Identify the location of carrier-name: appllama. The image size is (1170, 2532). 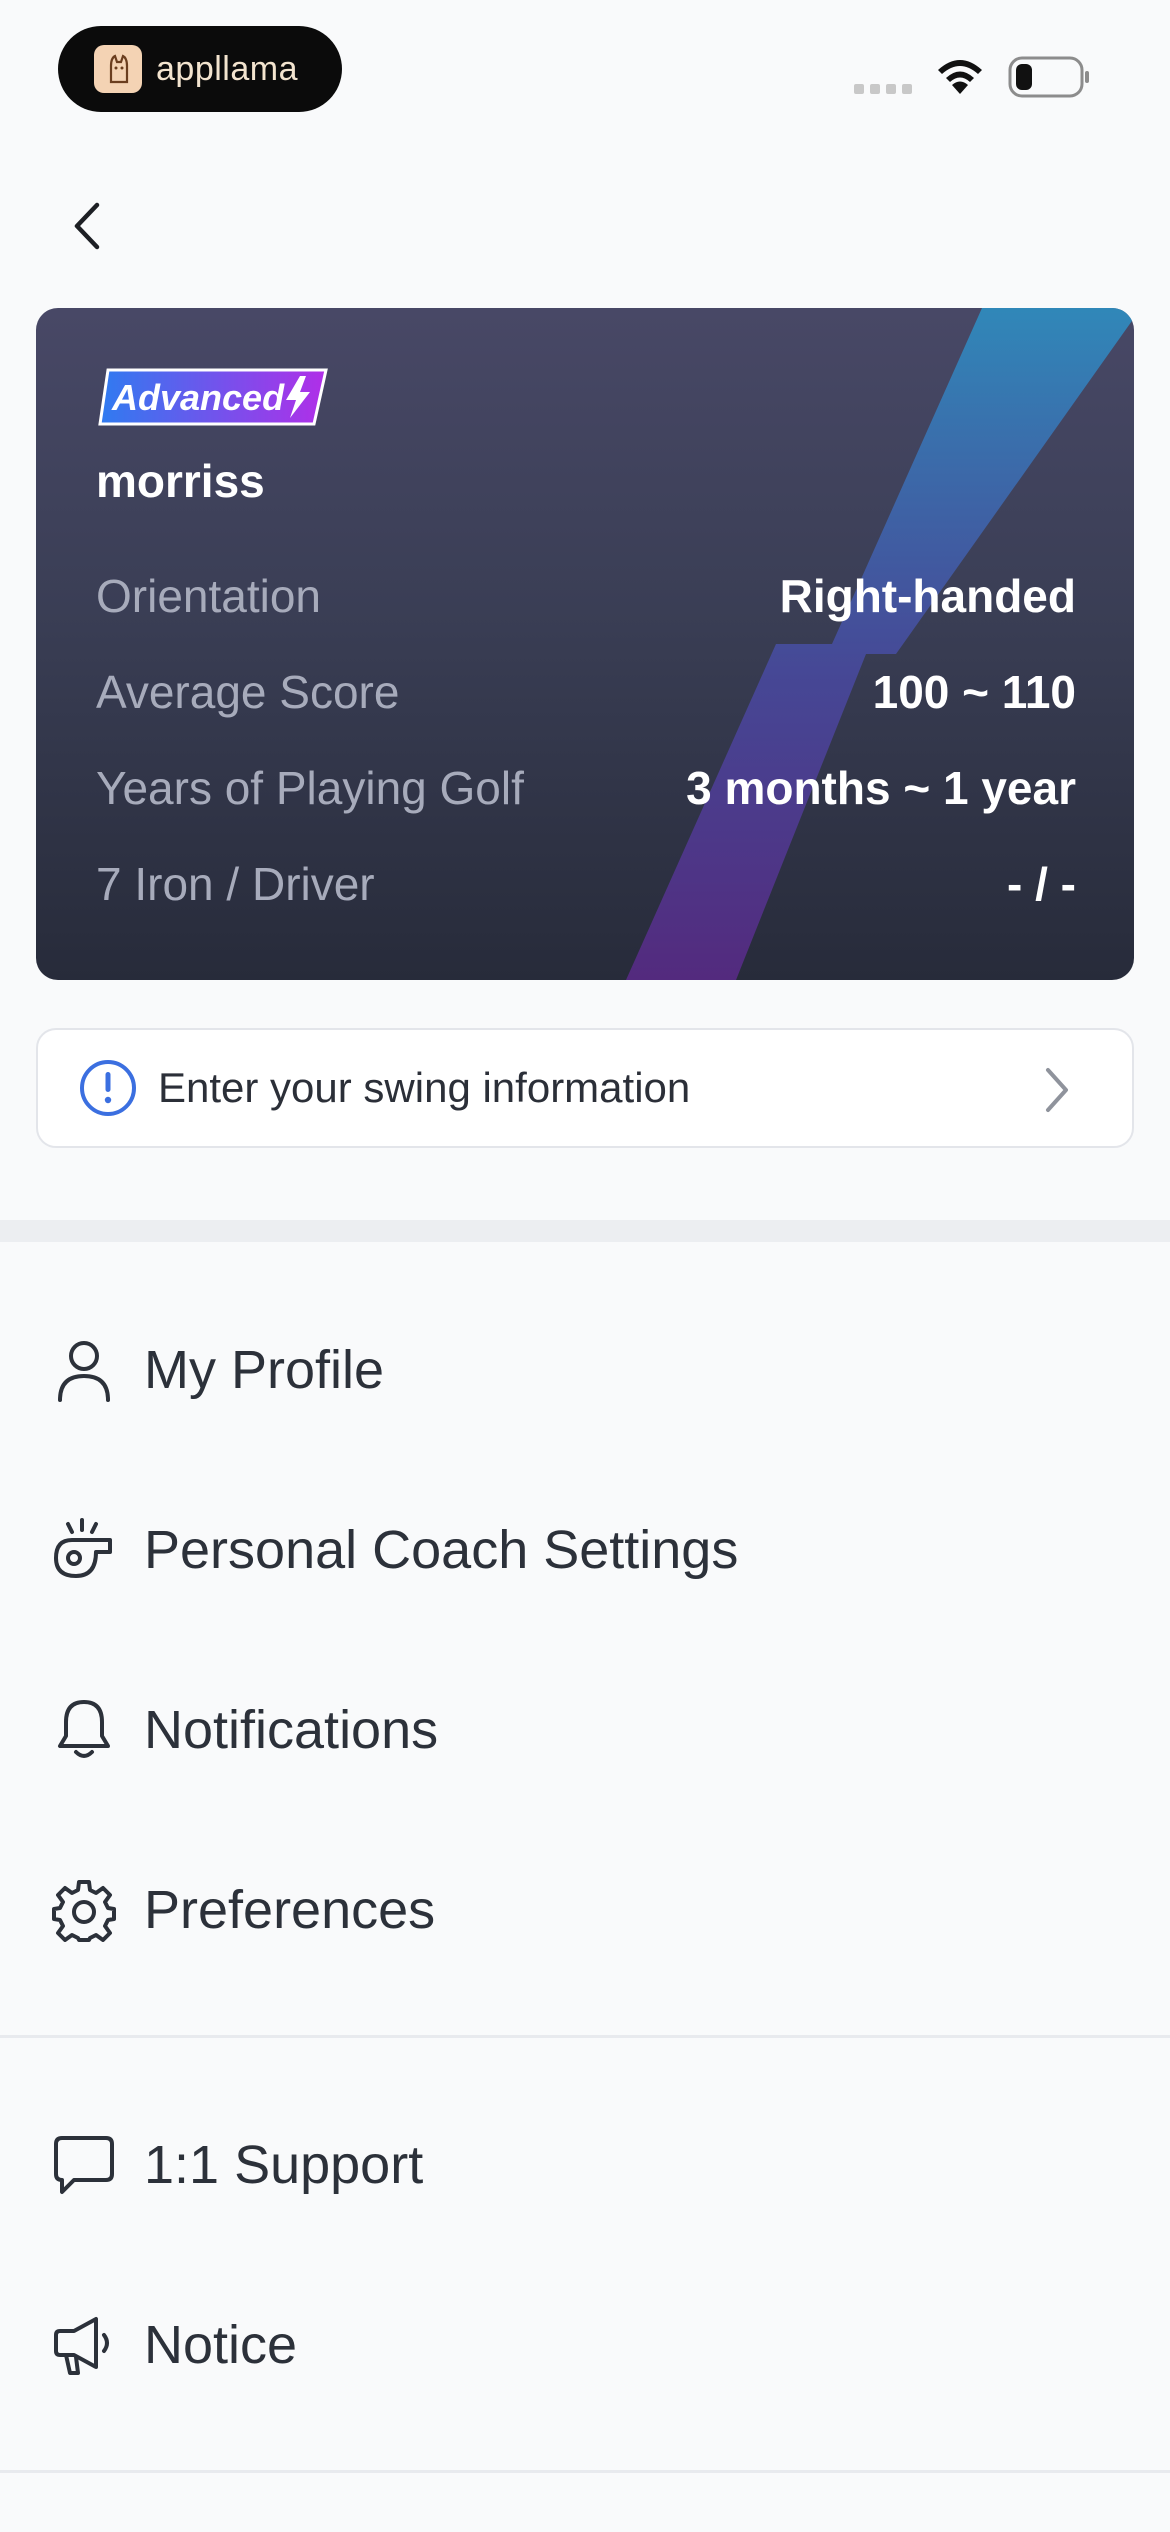
(227, 68).